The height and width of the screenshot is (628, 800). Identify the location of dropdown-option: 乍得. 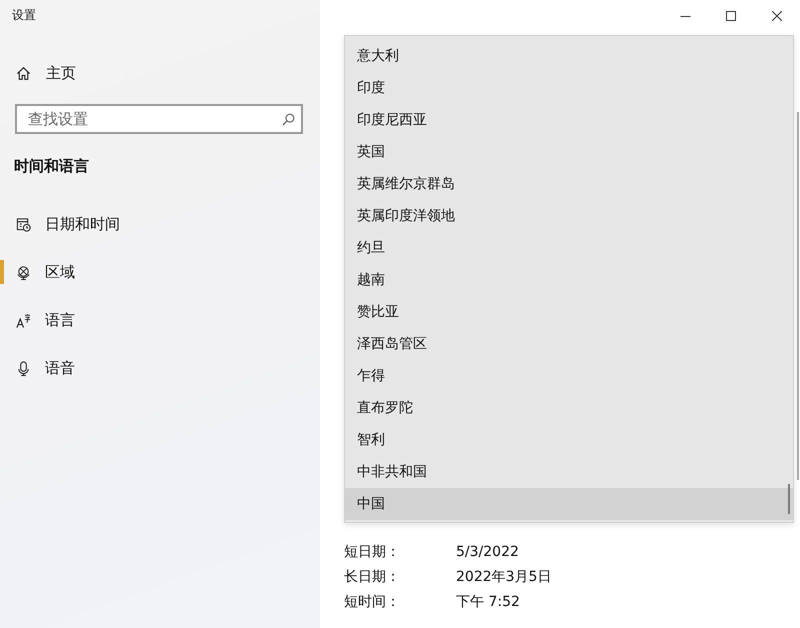
(569, 376).